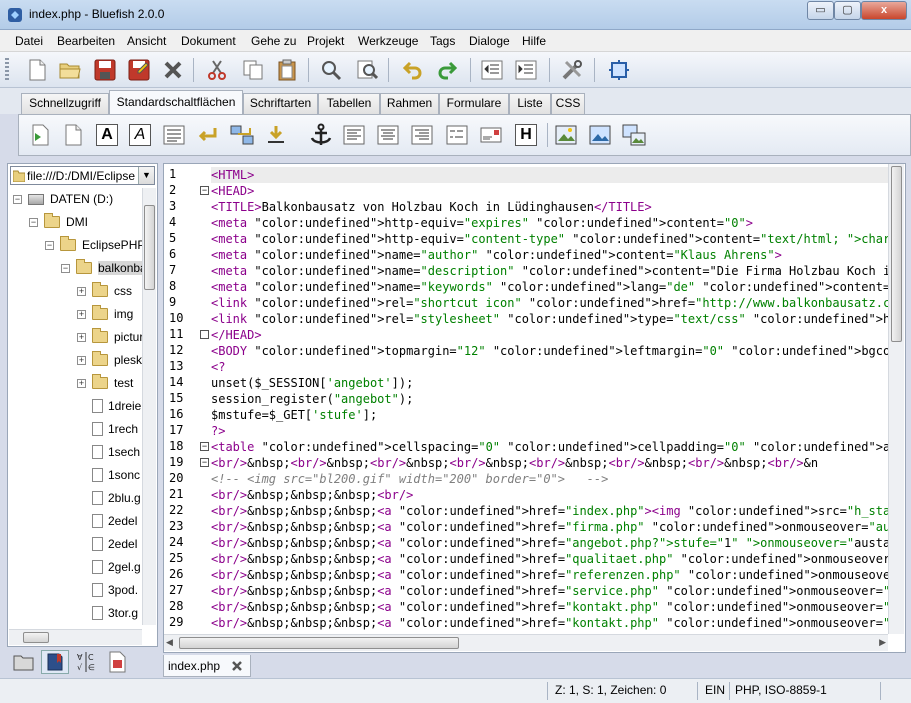 The width and height of the screenshot is (911, 703). What do you see at coordinates (549, 175) in the screenshot?
I see `code-line: <HTML>` at bounding box center [549, 175].